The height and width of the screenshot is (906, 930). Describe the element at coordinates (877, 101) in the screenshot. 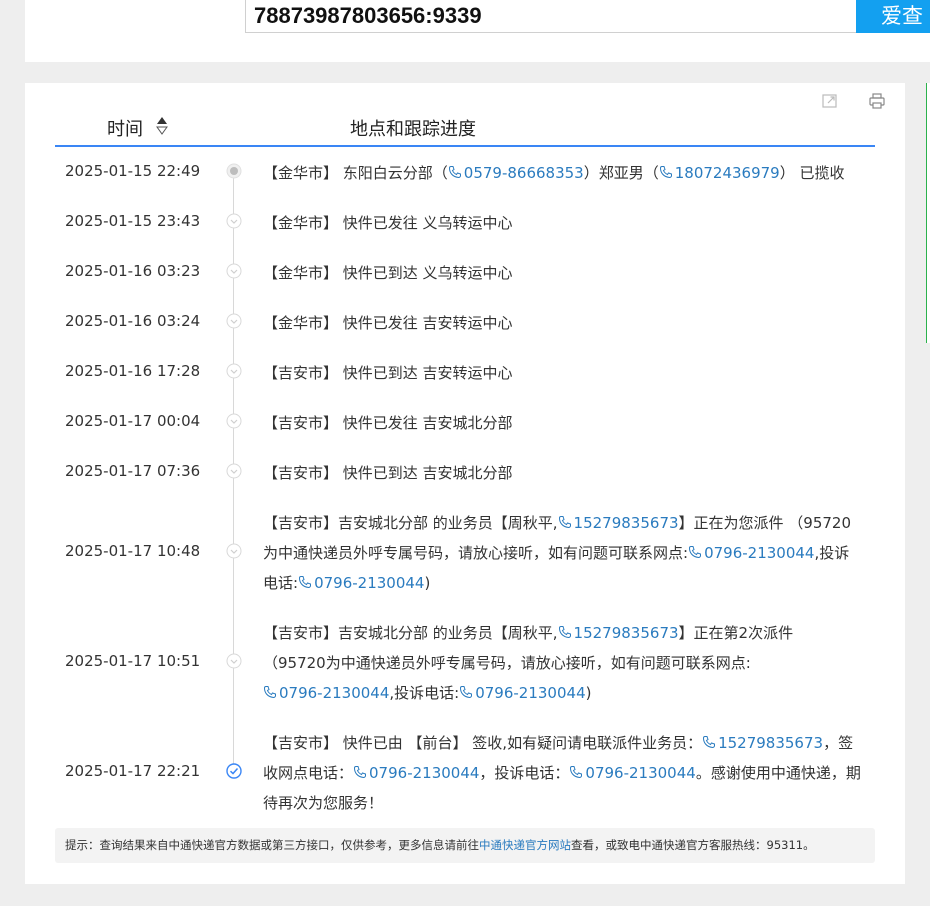

I see `print-icon` at that location.